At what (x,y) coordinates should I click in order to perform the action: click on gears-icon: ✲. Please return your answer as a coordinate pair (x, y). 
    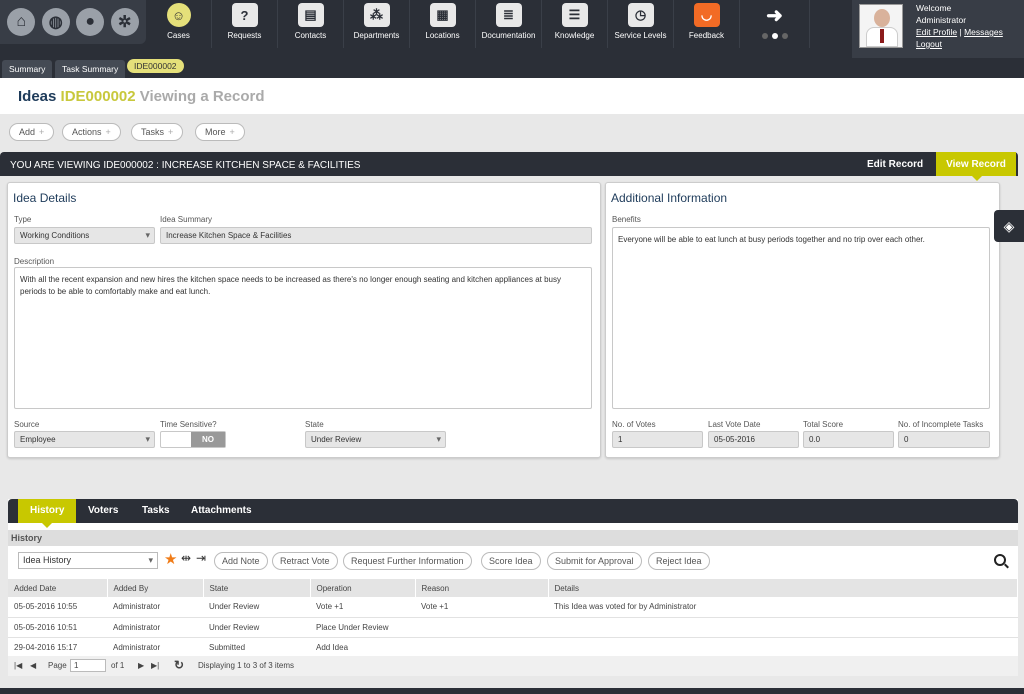
    Looking at the image, I should click on (124, 22).